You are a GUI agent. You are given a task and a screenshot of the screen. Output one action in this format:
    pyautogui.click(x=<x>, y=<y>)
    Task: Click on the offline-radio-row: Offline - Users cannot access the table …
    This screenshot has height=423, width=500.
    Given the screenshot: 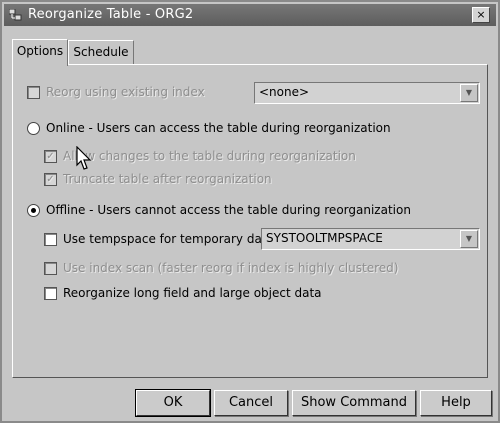 What is the action you would take?
    pyautogui.click(x=219, y=210)
    